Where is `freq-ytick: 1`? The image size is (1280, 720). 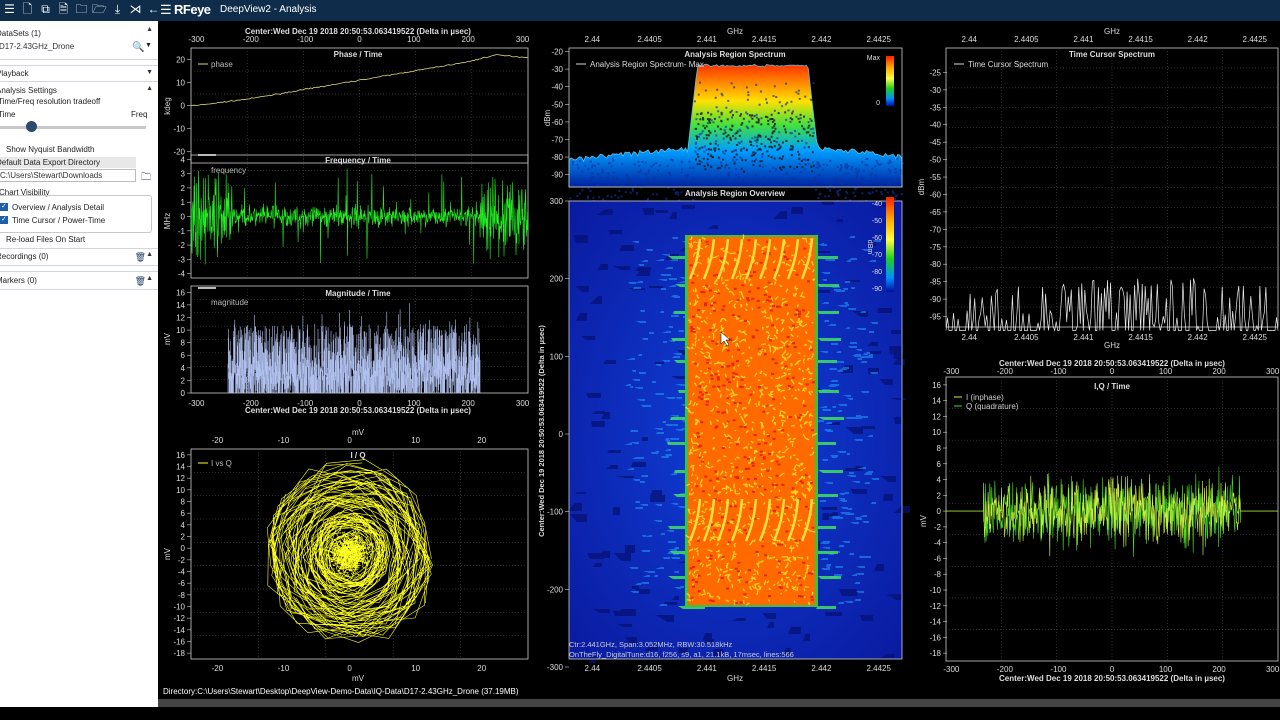
freq-ytick: 1 is located at coordinates (183, 202).